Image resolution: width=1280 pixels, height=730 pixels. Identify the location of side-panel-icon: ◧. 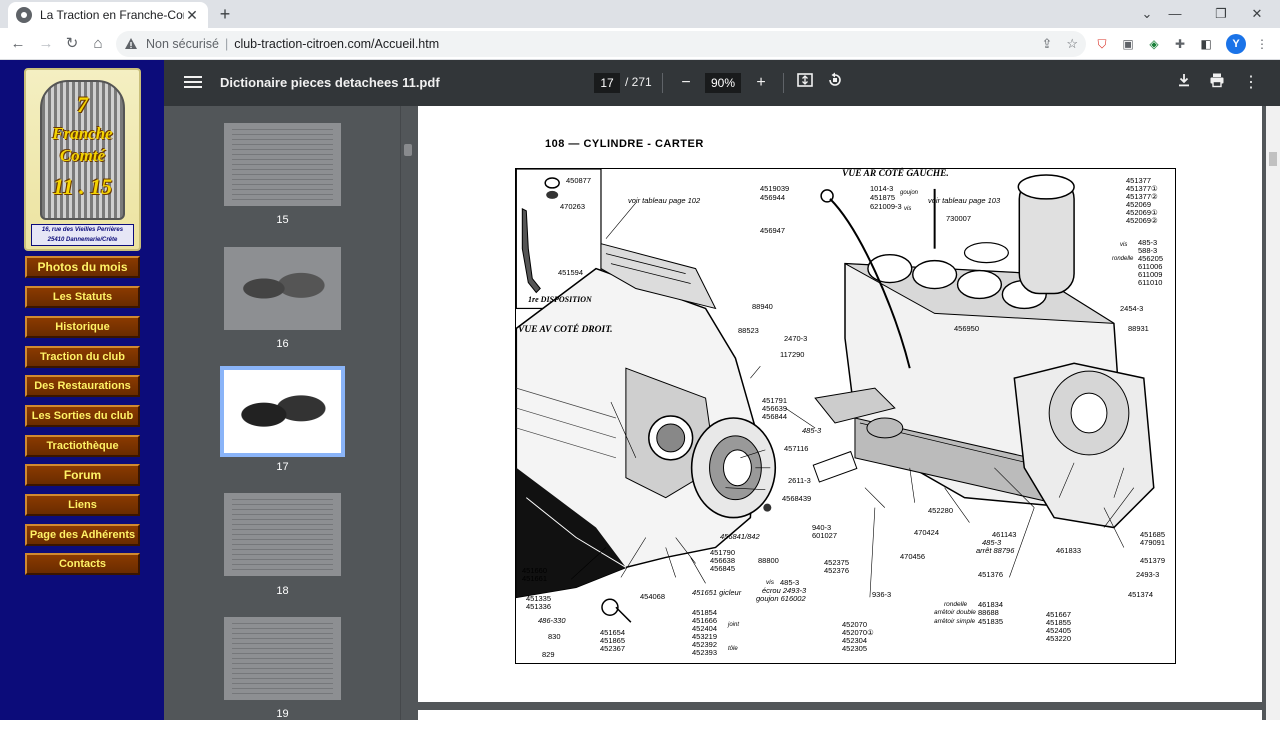
(1206, 44).